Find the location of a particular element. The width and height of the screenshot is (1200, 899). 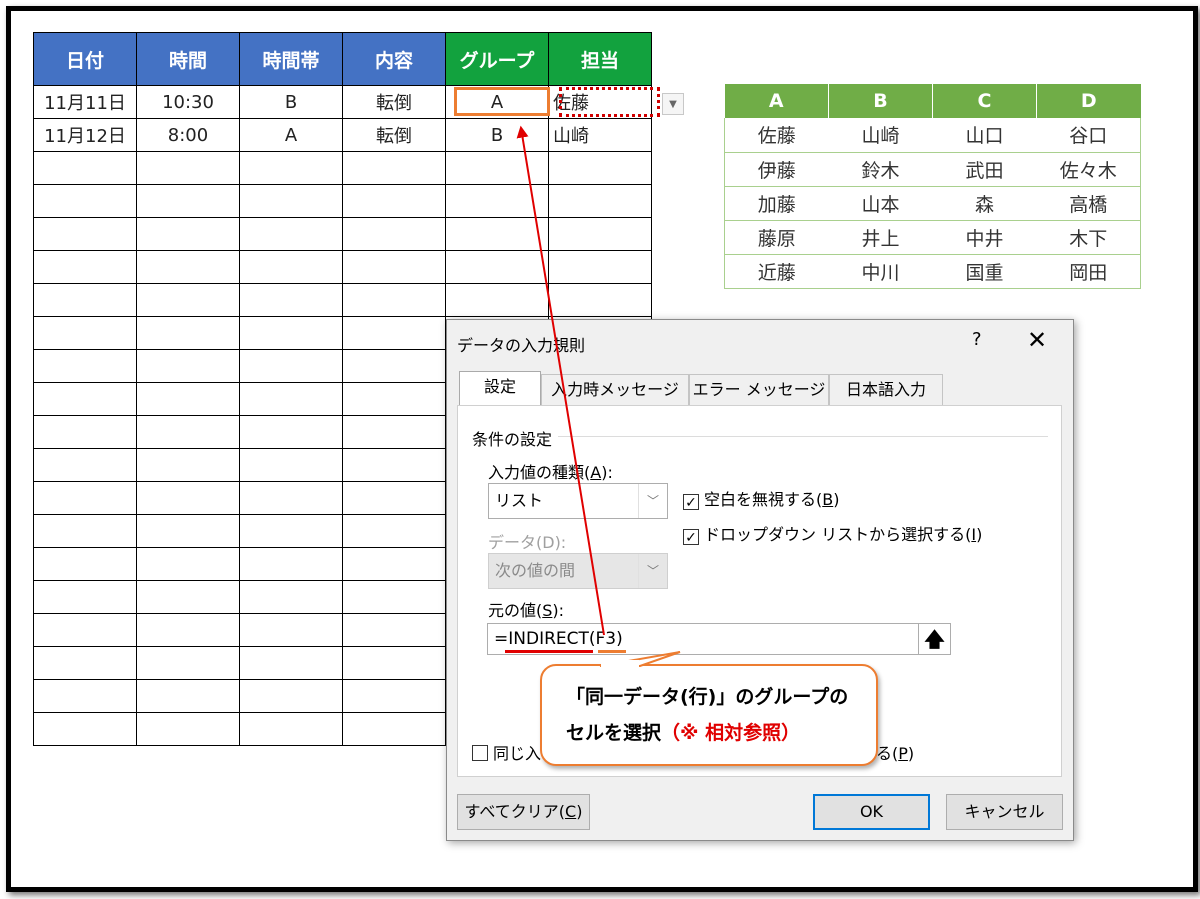

annotation-overlay is located at coordinates (598, 397).